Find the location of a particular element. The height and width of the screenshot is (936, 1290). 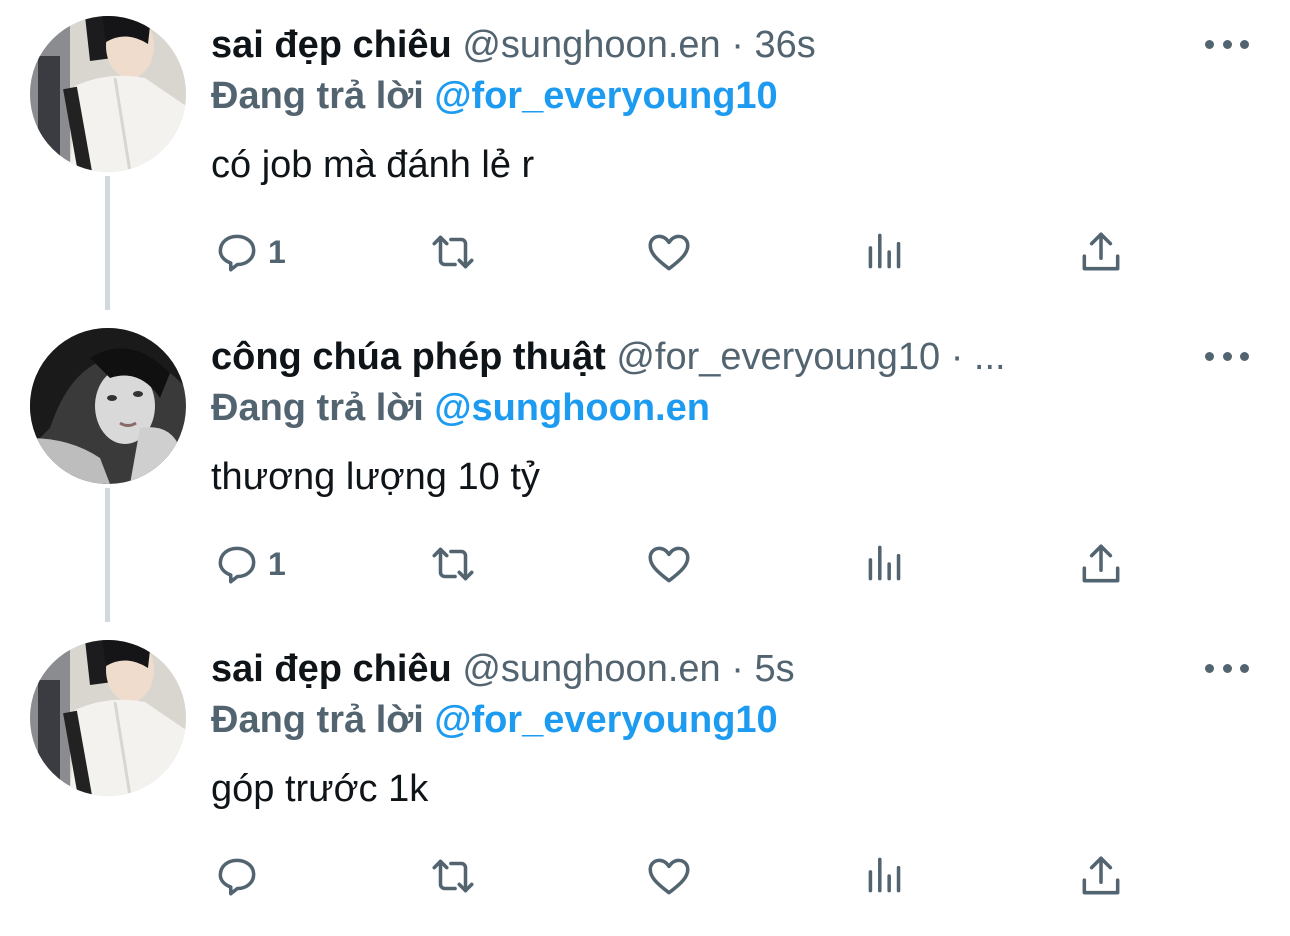

tweet-text: góp trước 1k is located at coordinates (320, 789).